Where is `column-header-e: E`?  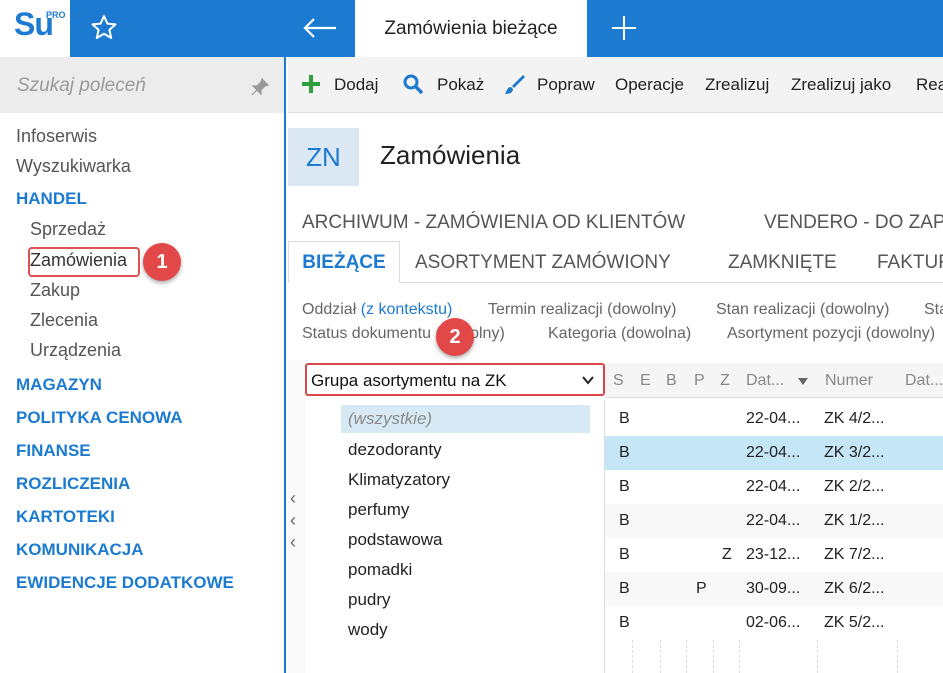
column-header-e: E is located at coordinates (645, 381).